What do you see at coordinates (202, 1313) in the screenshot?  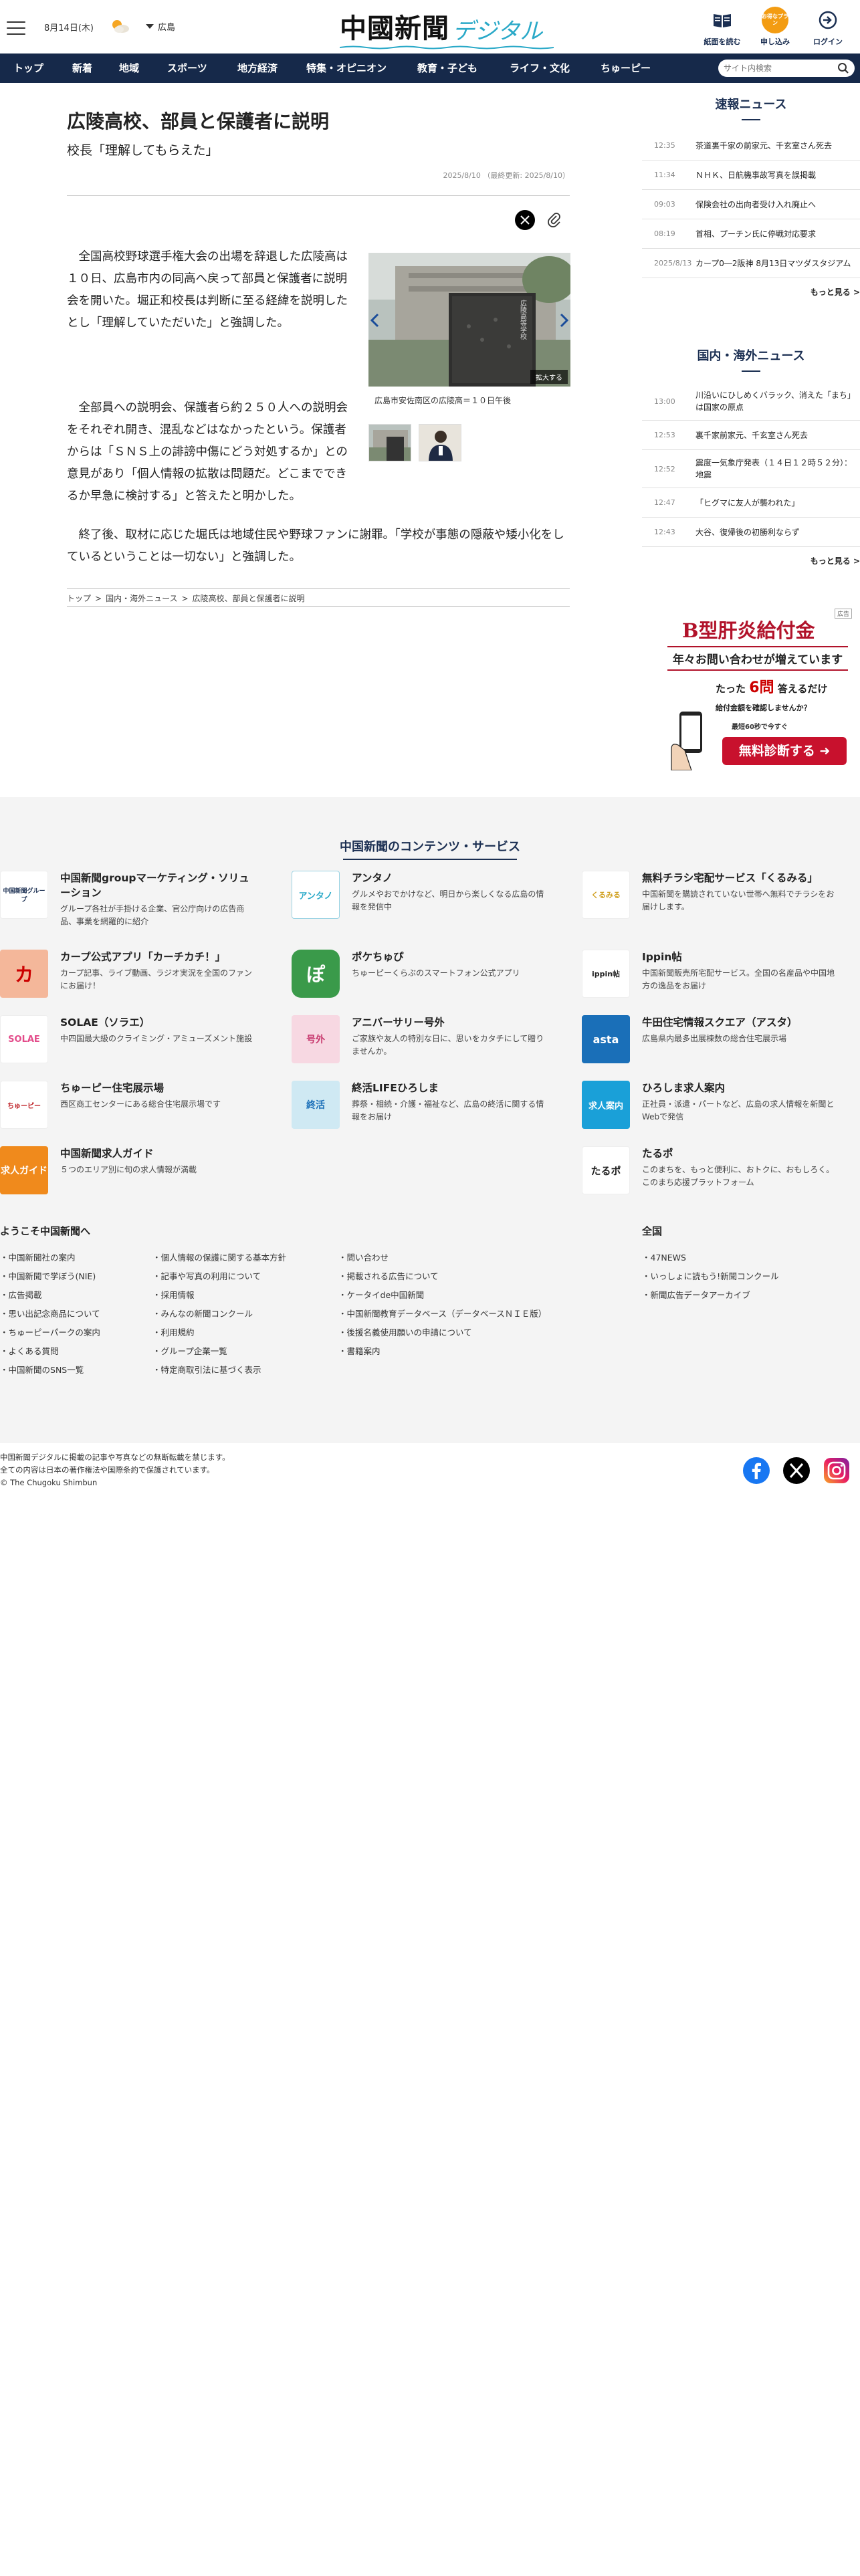 I see `footer-link: みんなの新聞コンクール` at bounding box center [202, 1313].